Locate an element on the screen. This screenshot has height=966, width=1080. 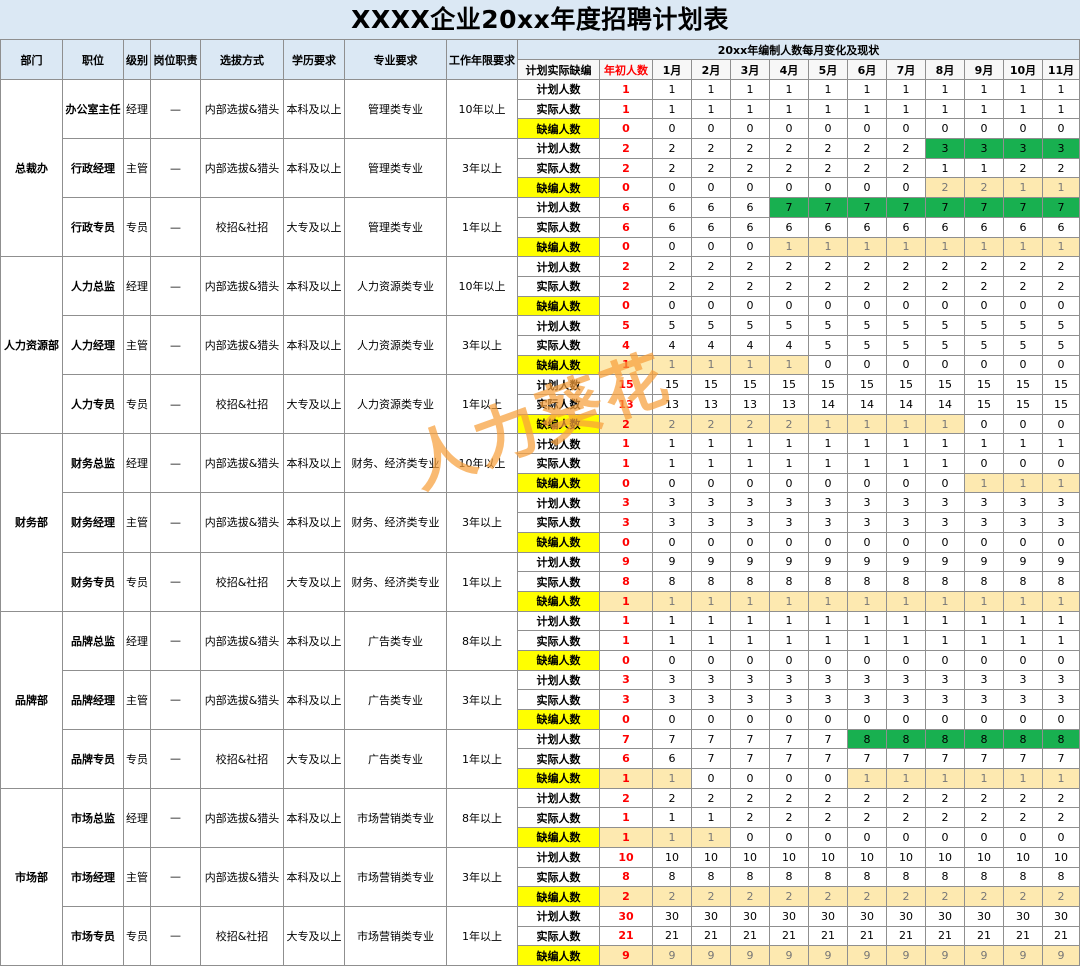
row-label-cell: 计划人数 is located at coordinates (558, 739).